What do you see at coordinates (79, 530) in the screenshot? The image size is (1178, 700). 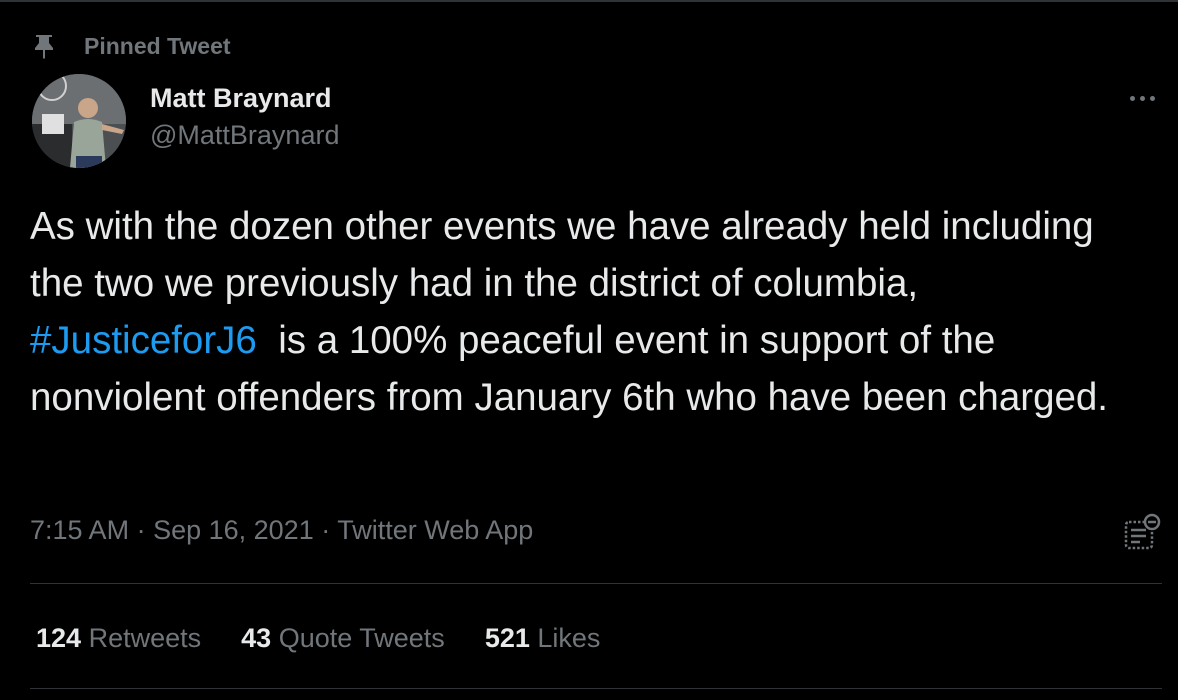 I see `tweet-time: 7:15 AM` at bounding box center [79, 530].